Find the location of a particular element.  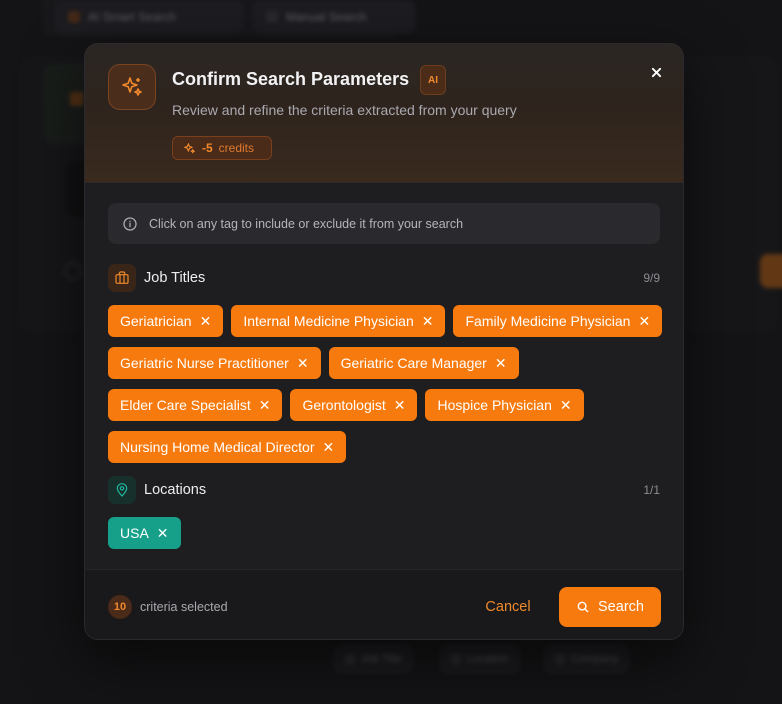

background-chip-job-title: Job Title is located at coordinates (373, 659).